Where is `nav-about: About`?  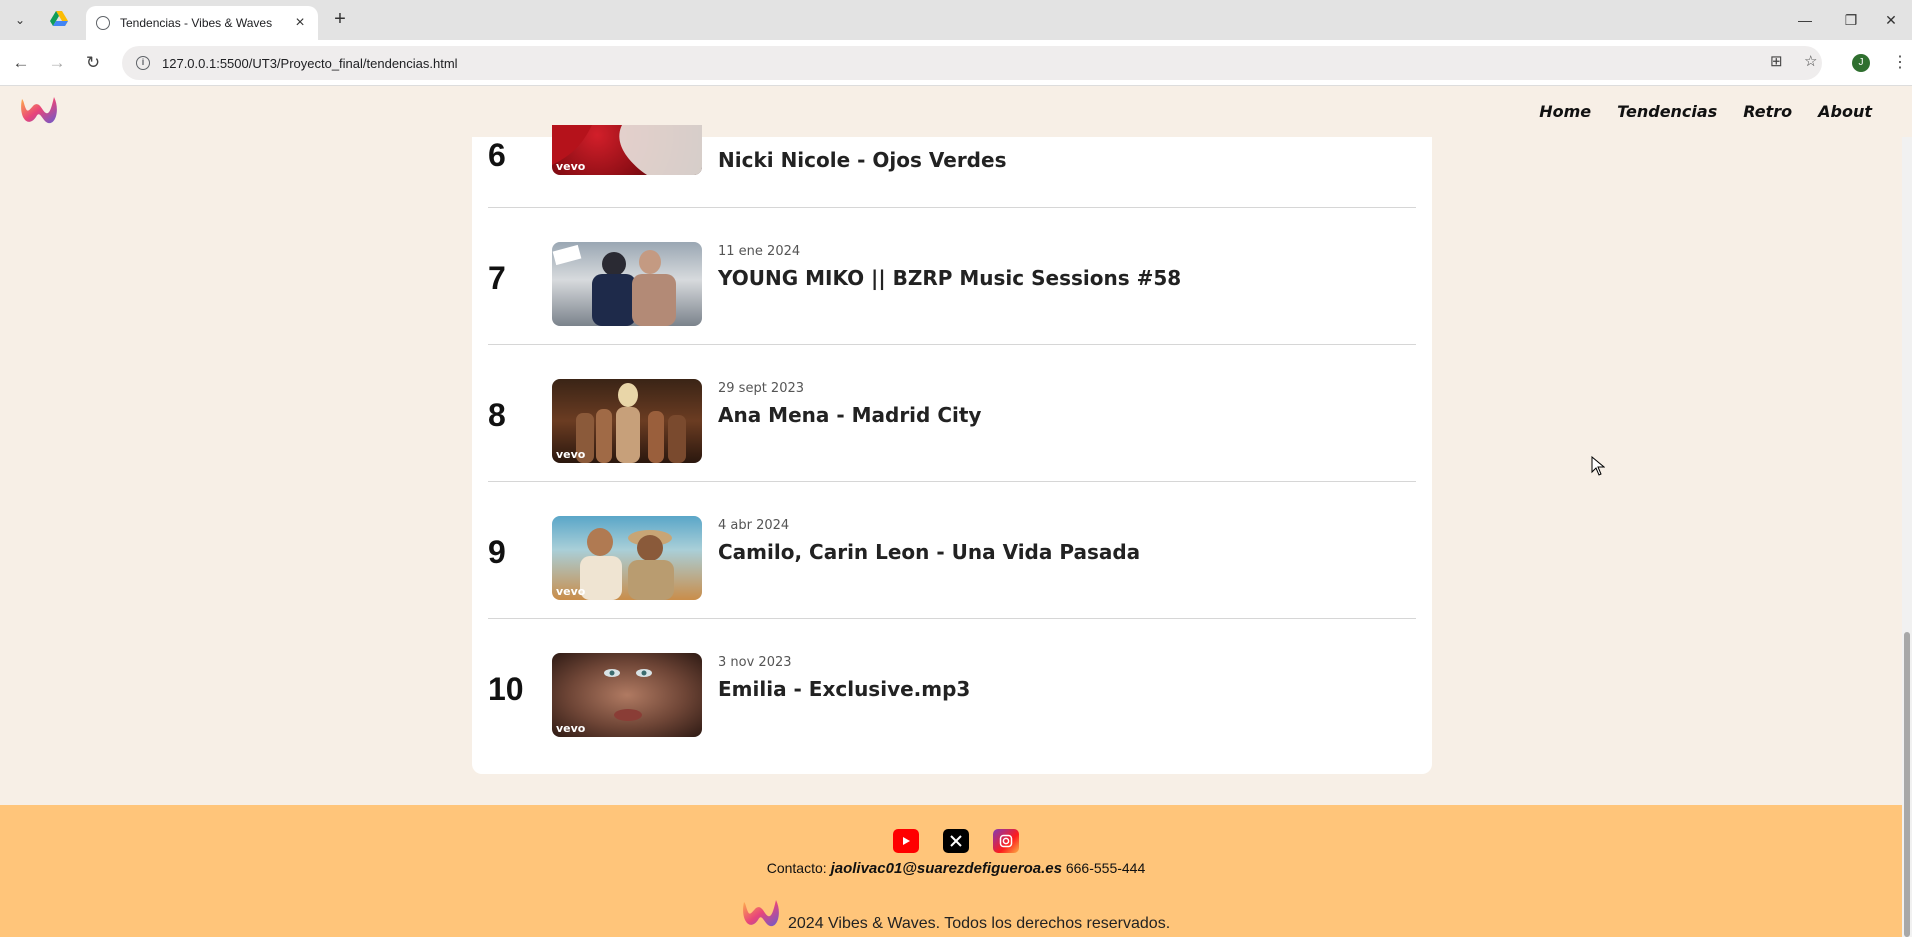
nav-about: About is located at coordinates (1845, 111).